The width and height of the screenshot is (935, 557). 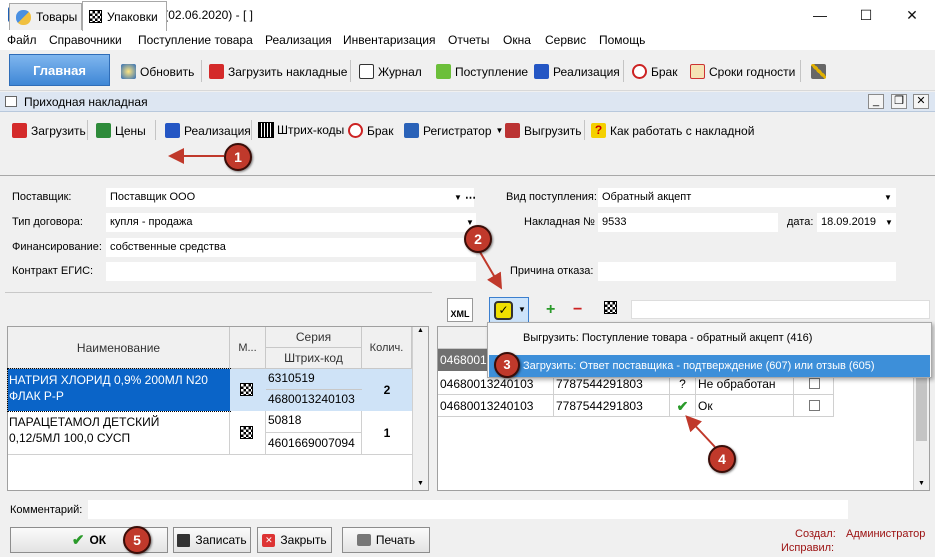 What do you see at coordinates (507, 365) in the screenshot?
I see `annotation-badge-3: 3` at bounding box center [507, 365].